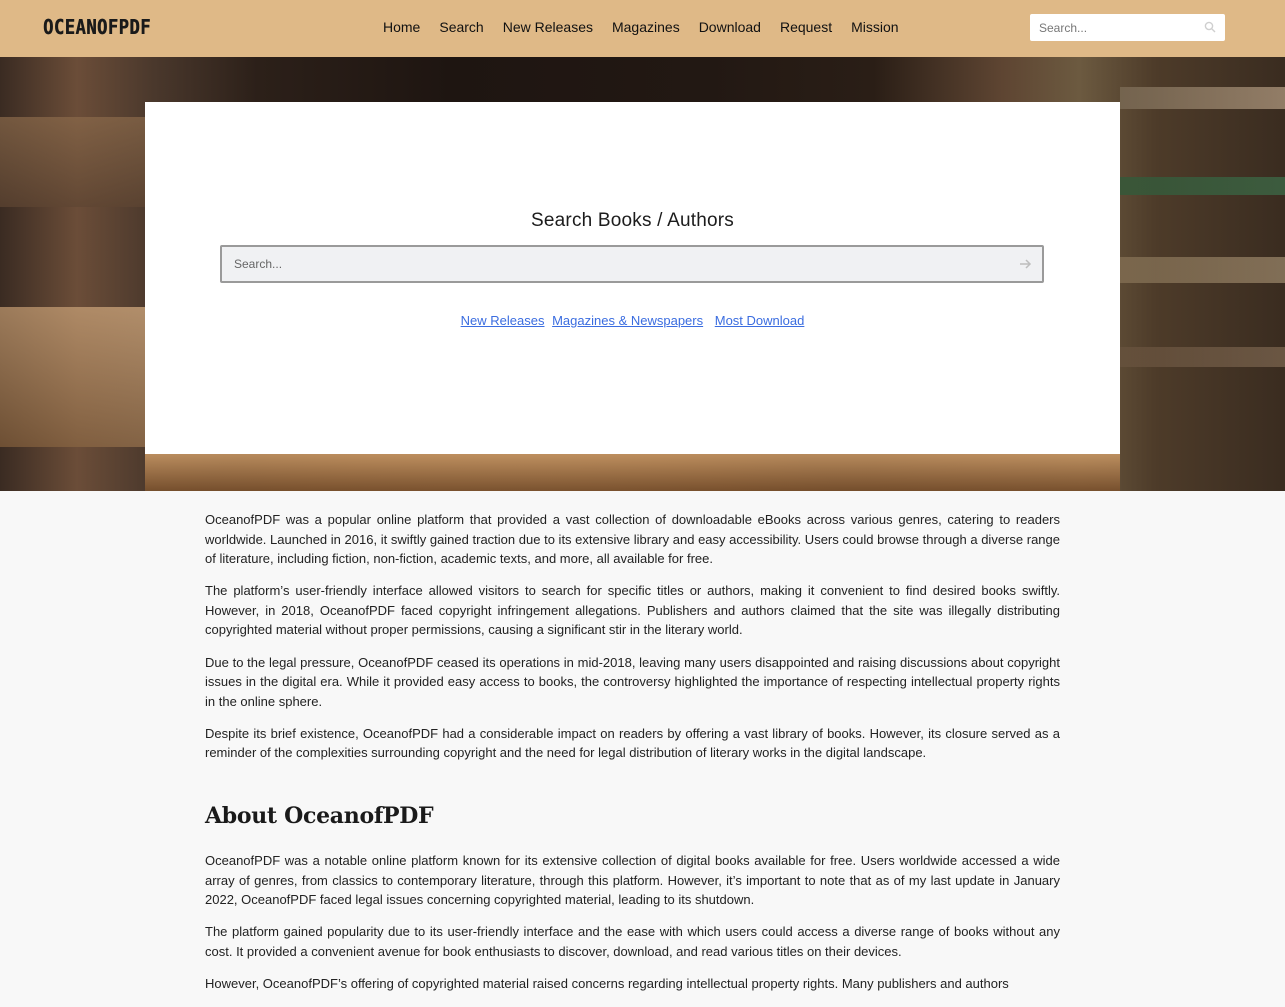 This screenshot has width=1285, height=1007. What do you see at coordinates (760, 320) in the screenshot?
I see `link-most-download: Most Download` at bounding box center [760, 320].